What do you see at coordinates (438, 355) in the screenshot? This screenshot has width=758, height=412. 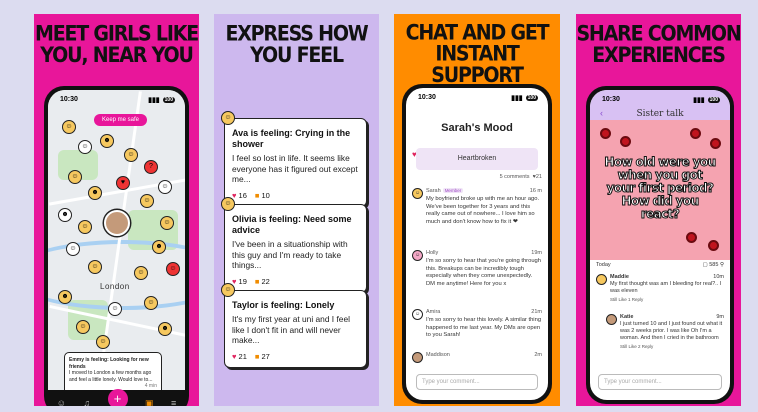 I see `message-author: Maddison` at bounding box center [438, 355].